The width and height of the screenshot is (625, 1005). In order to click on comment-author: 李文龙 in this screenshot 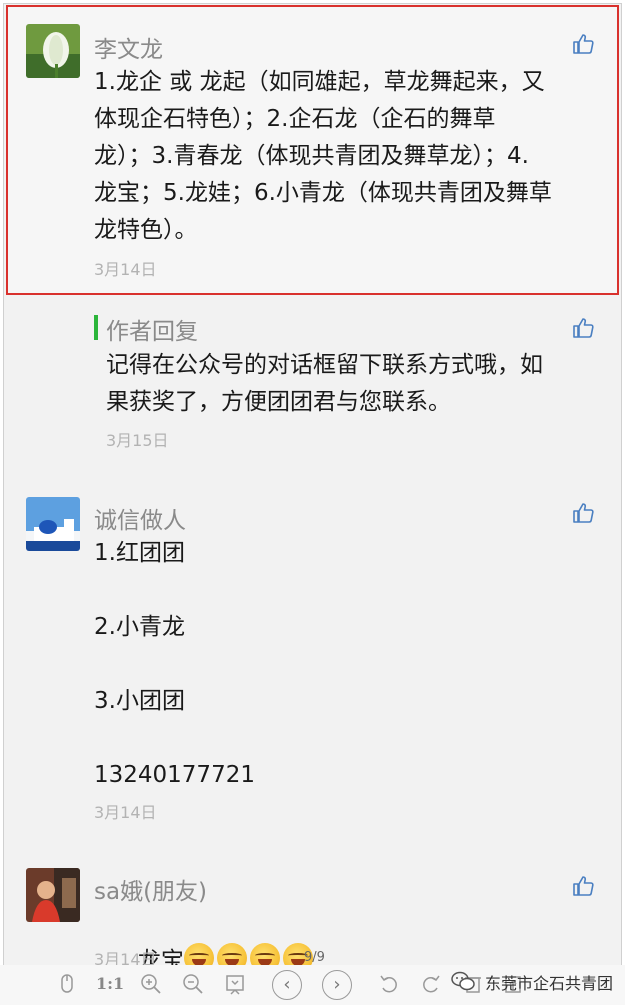, I will do `click(128, 47)`.